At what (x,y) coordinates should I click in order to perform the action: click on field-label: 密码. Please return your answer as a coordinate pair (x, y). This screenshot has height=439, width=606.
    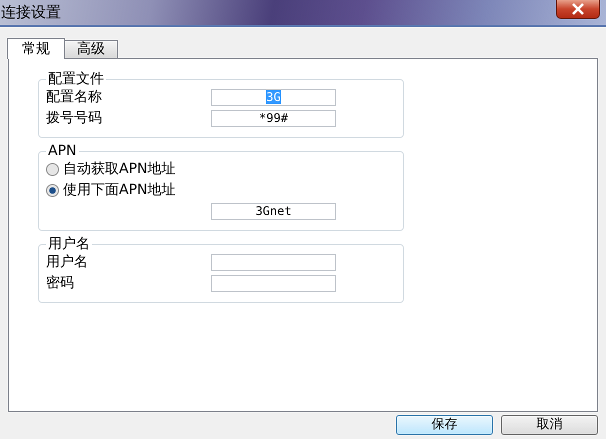
    Looking at the image, I should click on (60, 283).